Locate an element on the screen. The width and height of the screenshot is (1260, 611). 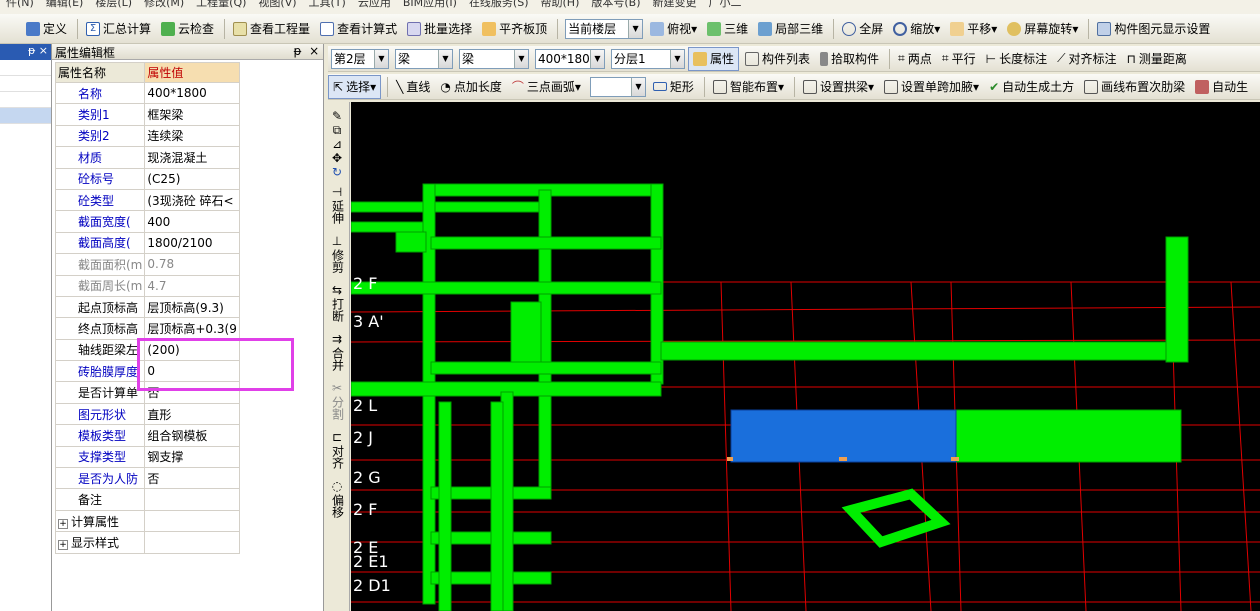
prop-value-section-height: 1800/2100 is located at coordinates (192, 243).